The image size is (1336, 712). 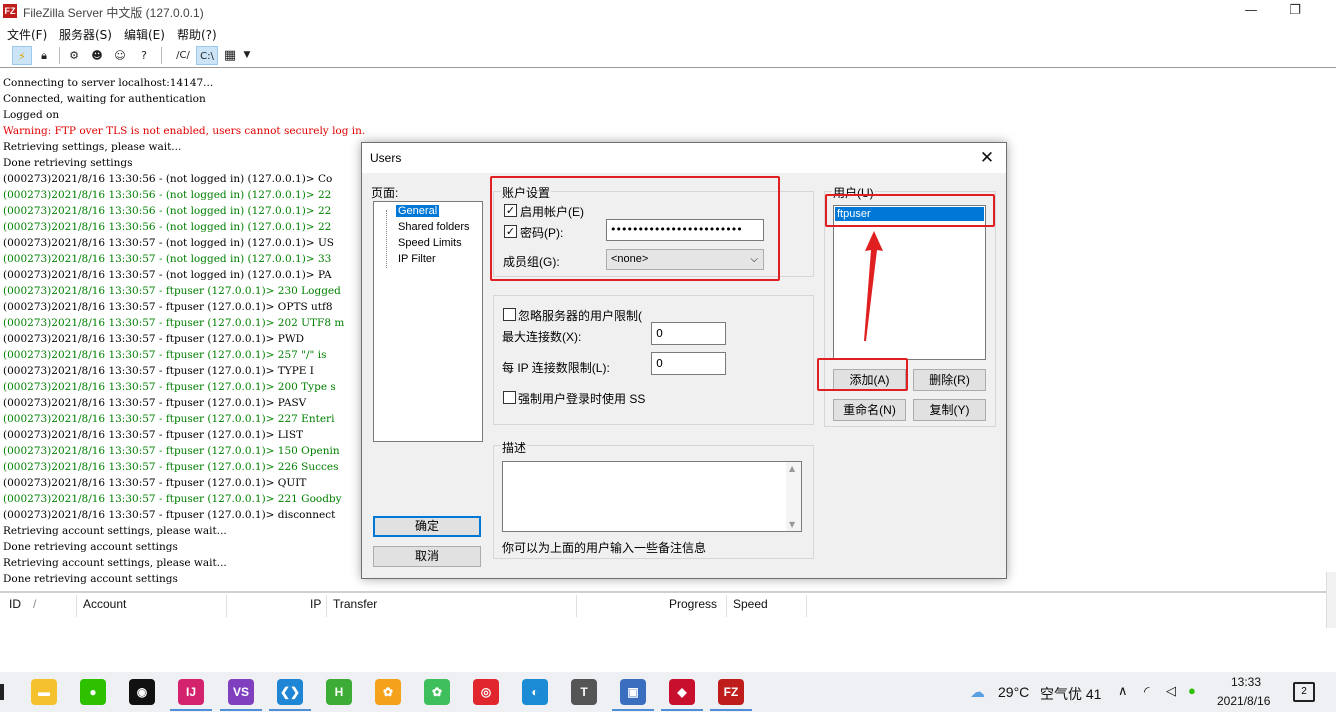 What do you see at coordinates (386, 239) in the screenshot?
I see `tree-connector` at bounding box center [386, 239].